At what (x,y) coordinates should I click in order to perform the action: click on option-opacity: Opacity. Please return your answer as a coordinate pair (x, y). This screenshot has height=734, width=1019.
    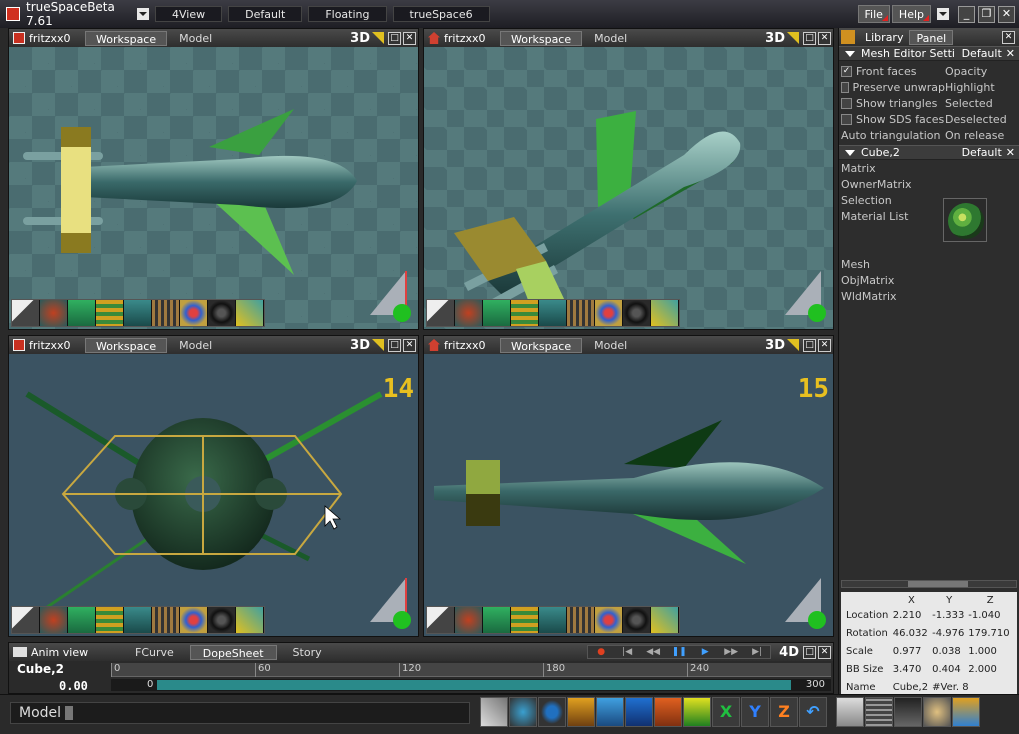
    Looking at the image, I should click on (981, 71).